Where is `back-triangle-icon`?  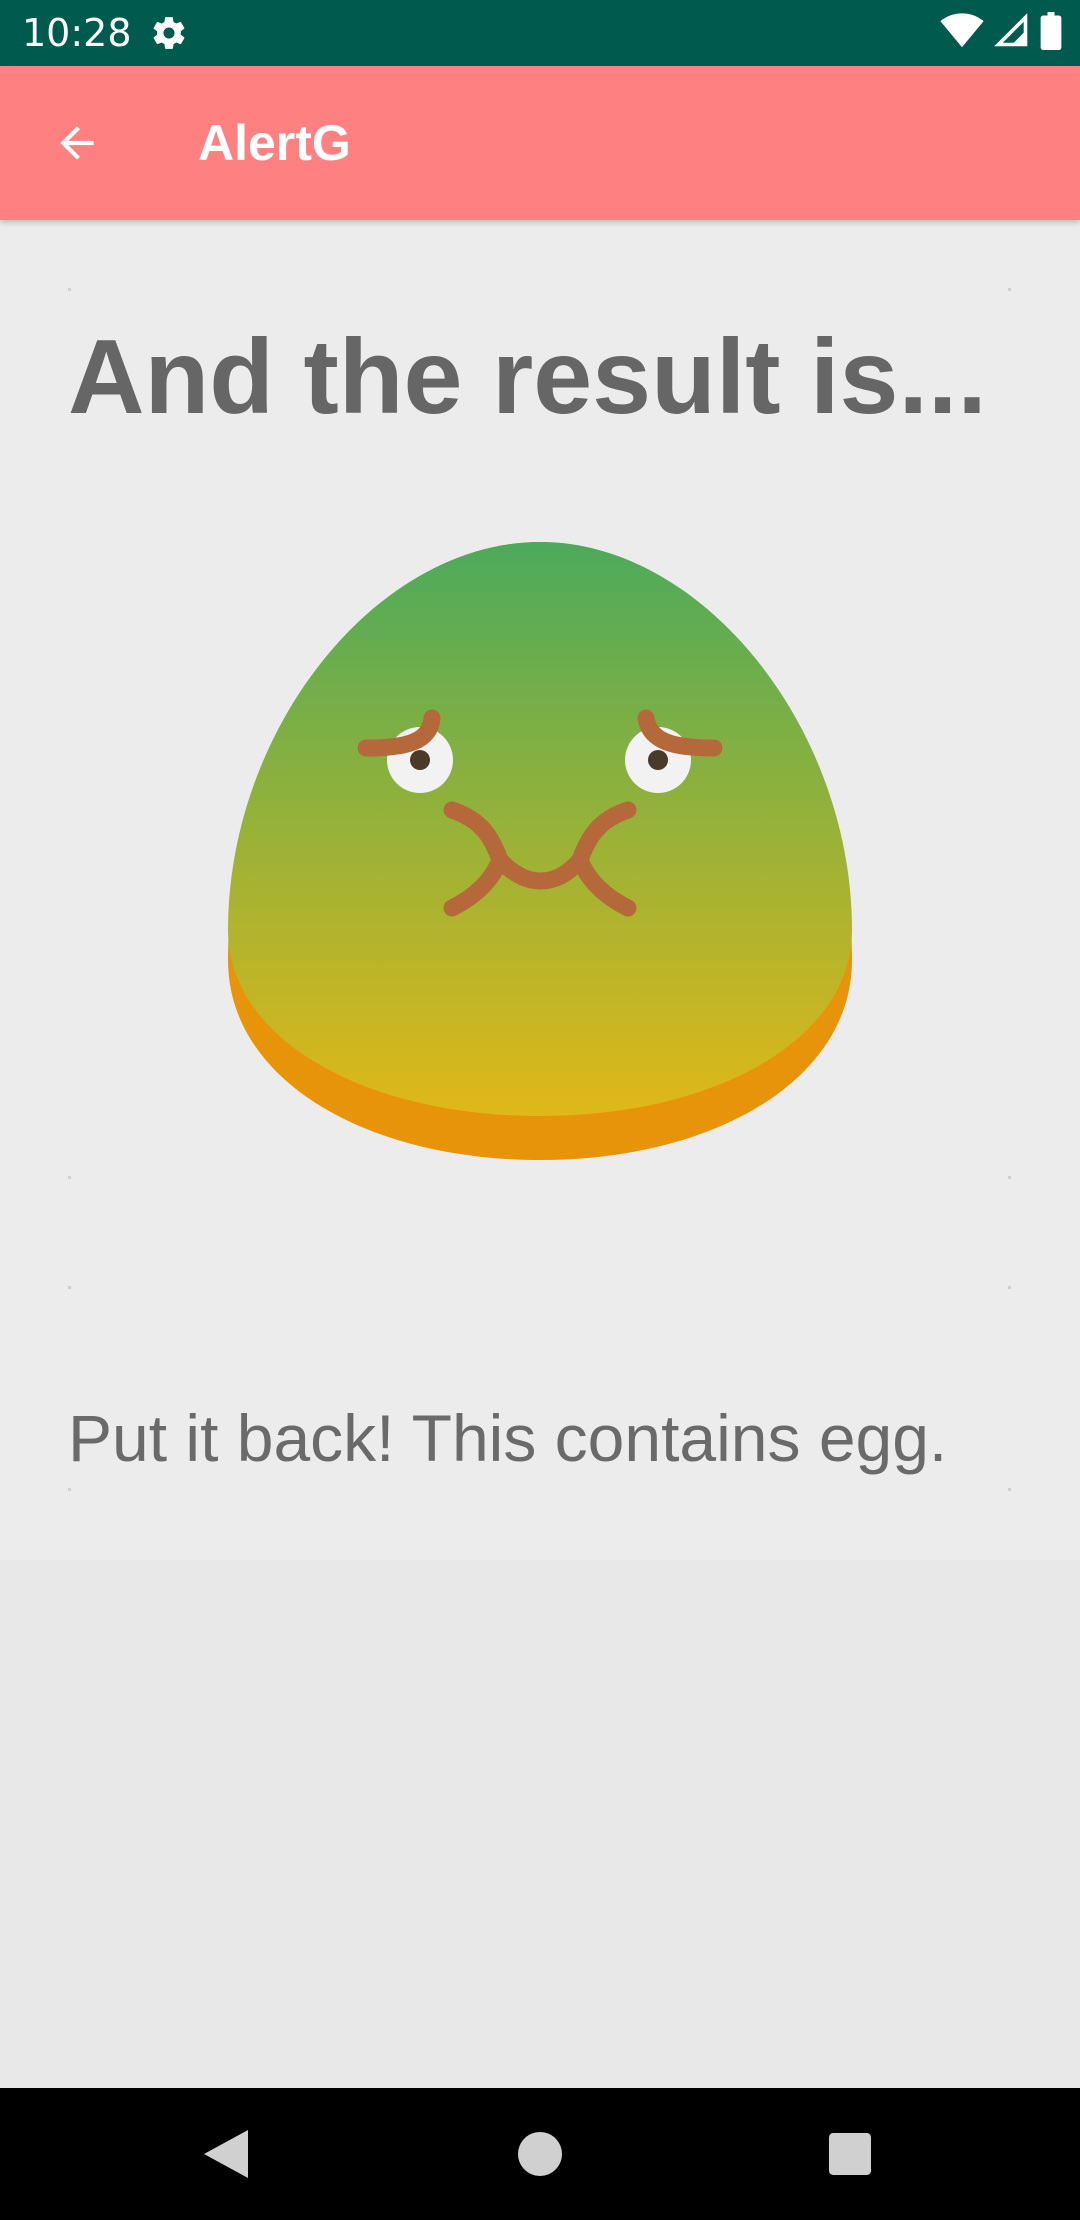 back-triangle-icon is located at coordinates (226, 2154).